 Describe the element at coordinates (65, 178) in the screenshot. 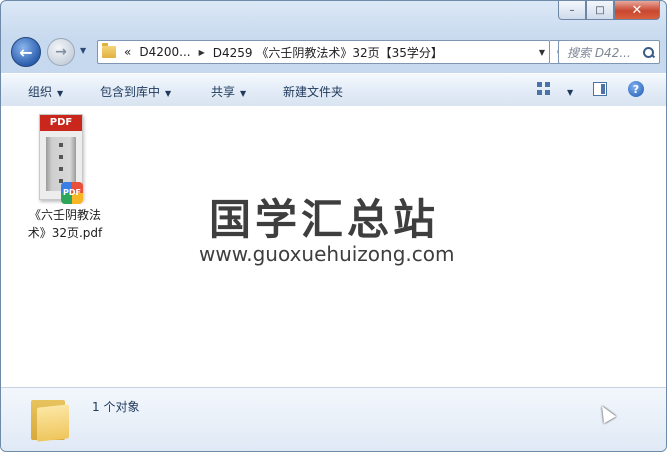

I see `file-item: PDF PDF 《六壬阴教法 术》32页.pdf` at that location.